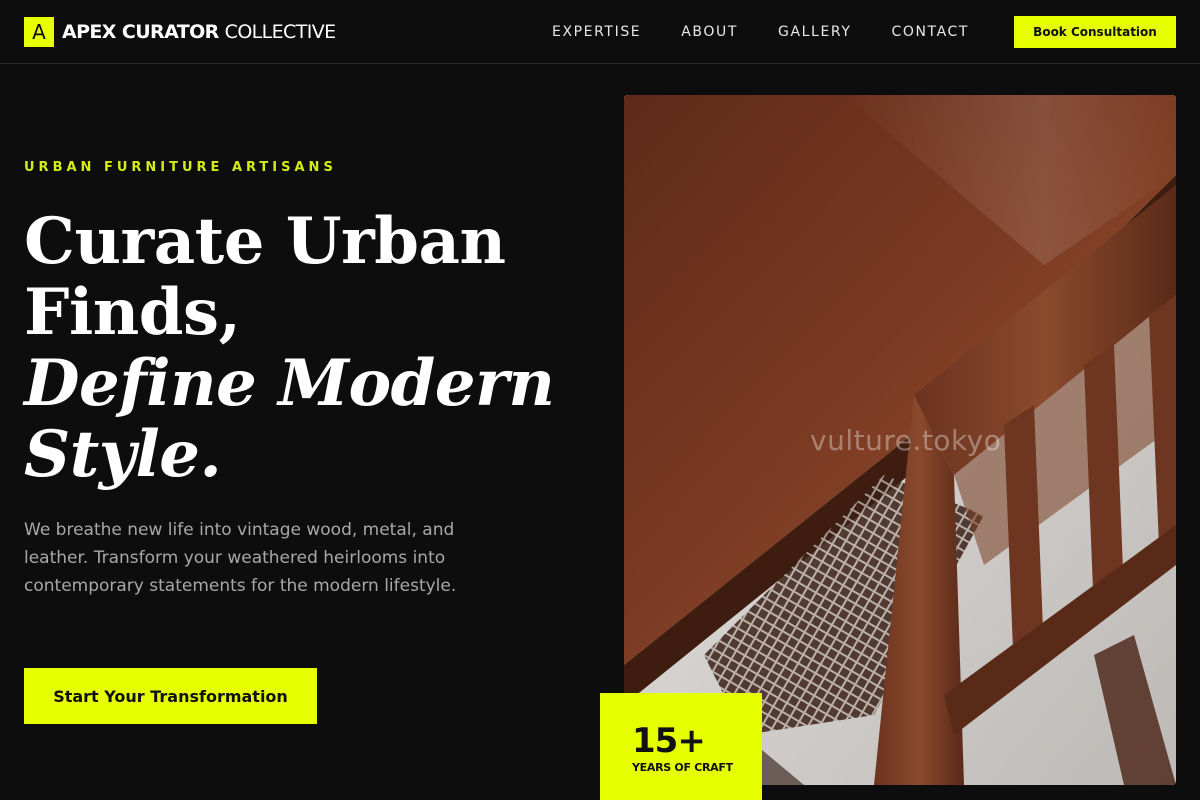 The height and width of the screenshot is (800, 1200). I want to click on start-transformation-button: Start Your Transformation, so click(170, 696).